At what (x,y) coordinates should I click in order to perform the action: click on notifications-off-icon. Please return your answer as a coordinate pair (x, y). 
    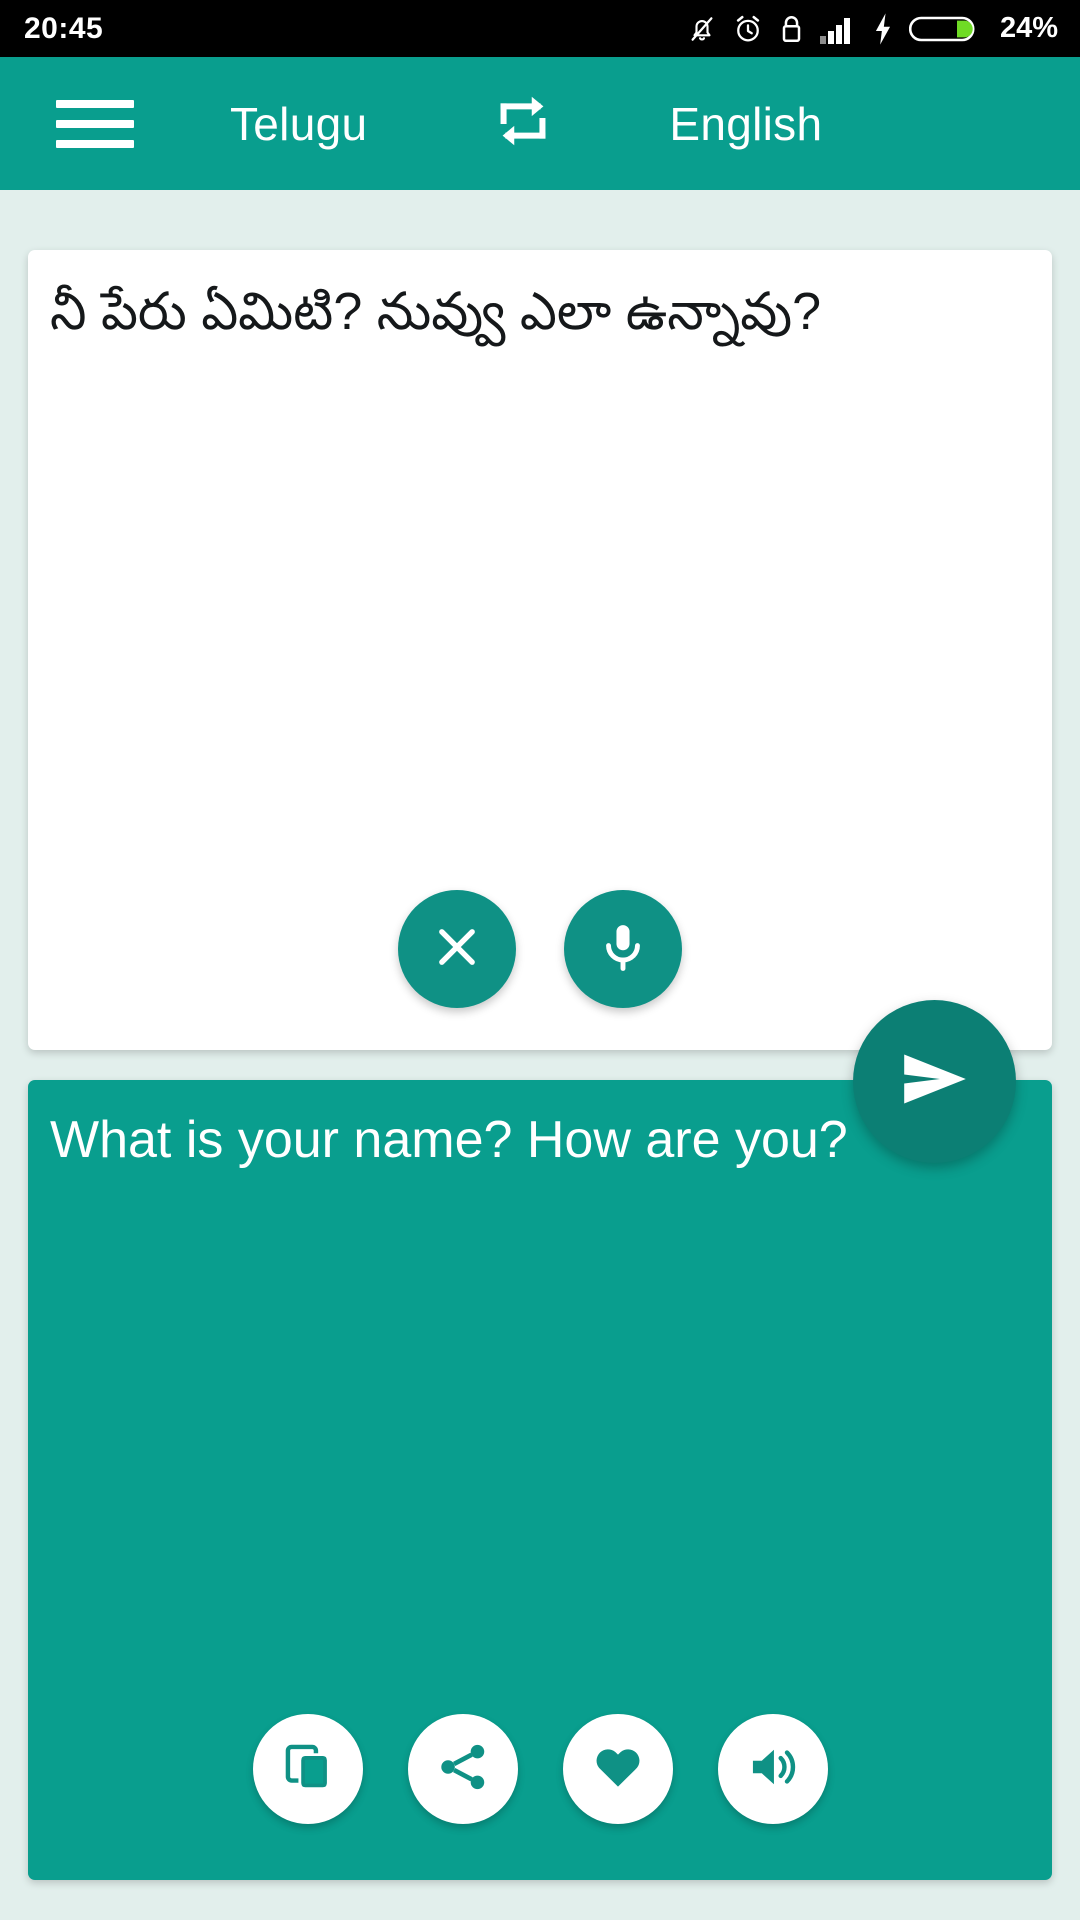
    Looking at the image, I should click on (702, 29).